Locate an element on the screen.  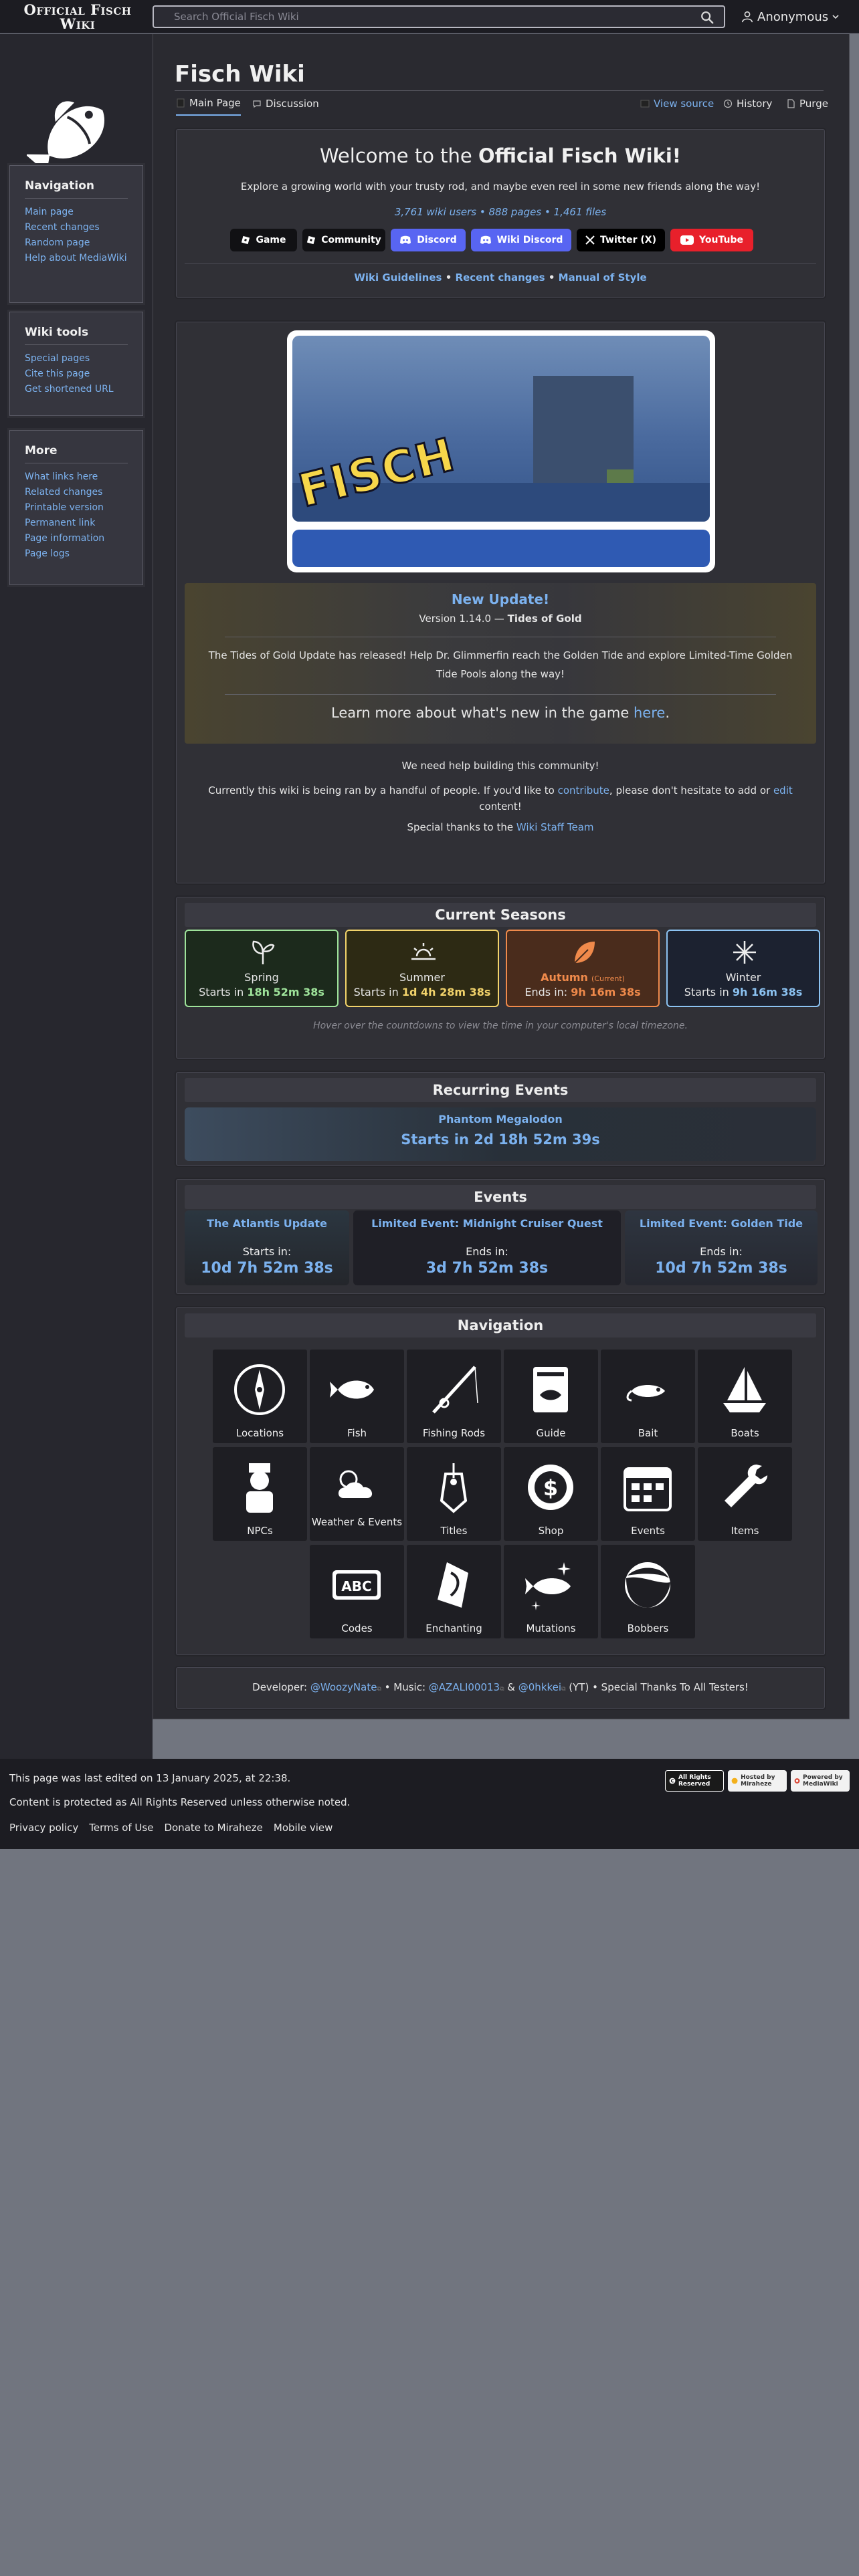
season-autumn-name-text: Autumn is located at coordinates (564, 978).